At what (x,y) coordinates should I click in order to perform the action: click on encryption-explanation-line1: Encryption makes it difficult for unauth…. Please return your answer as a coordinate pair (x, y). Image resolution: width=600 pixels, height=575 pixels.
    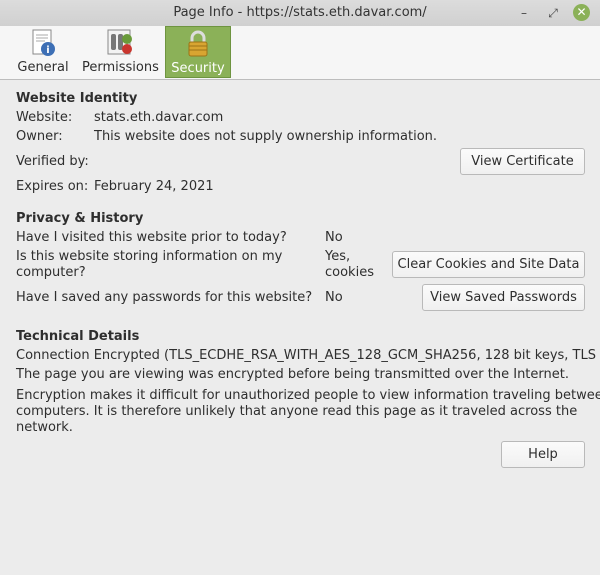
    Looking at the image, I should click on (308, 395).